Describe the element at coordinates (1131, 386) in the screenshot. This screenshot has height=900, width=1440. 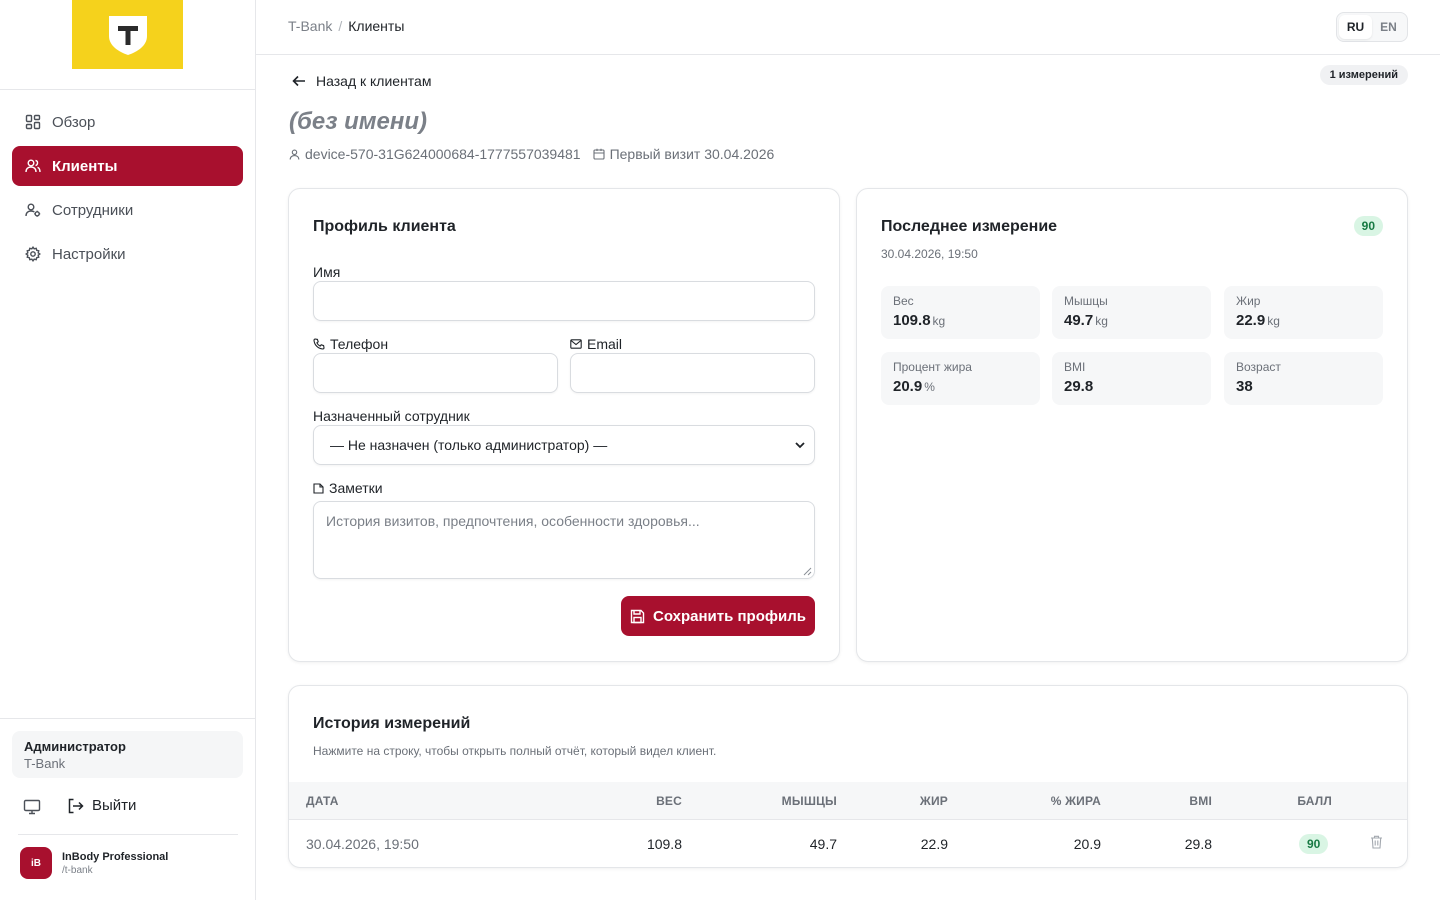
I see `stat-value: 29.8` at that location.